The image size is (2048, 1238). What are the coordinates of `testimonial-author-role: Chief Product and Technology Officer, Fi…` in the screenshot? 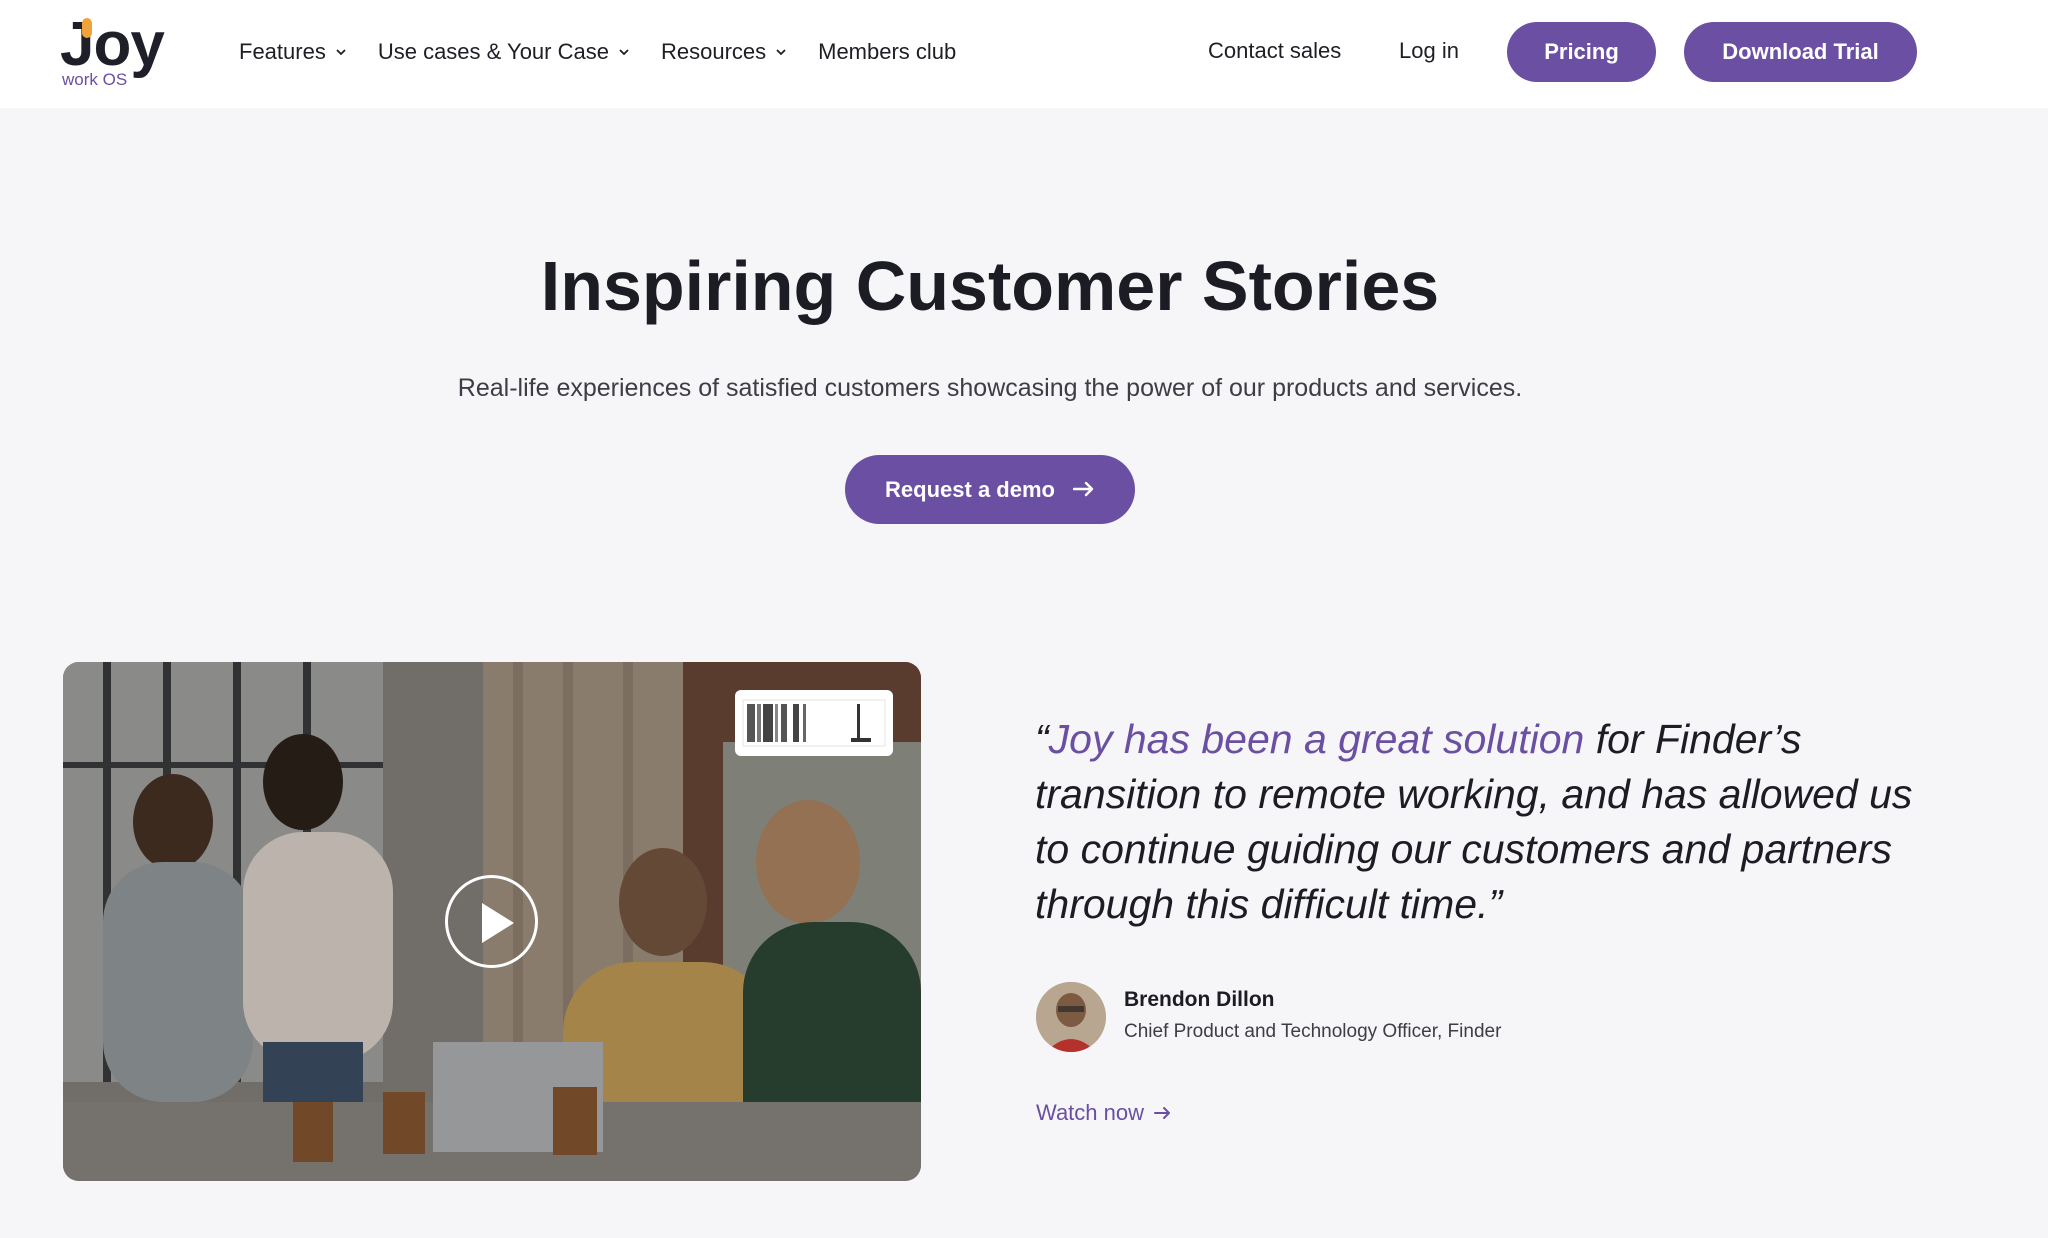 It's located at (1313, 1031).